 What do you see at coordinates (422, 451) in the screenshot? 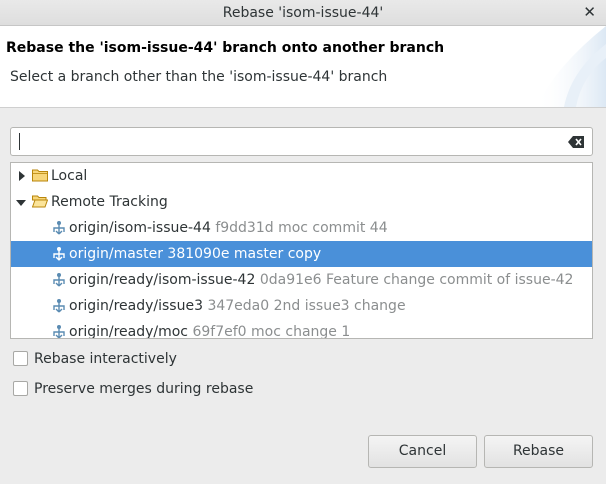
I see `cancel-button: Cancel` at bounding box center [422, 451].